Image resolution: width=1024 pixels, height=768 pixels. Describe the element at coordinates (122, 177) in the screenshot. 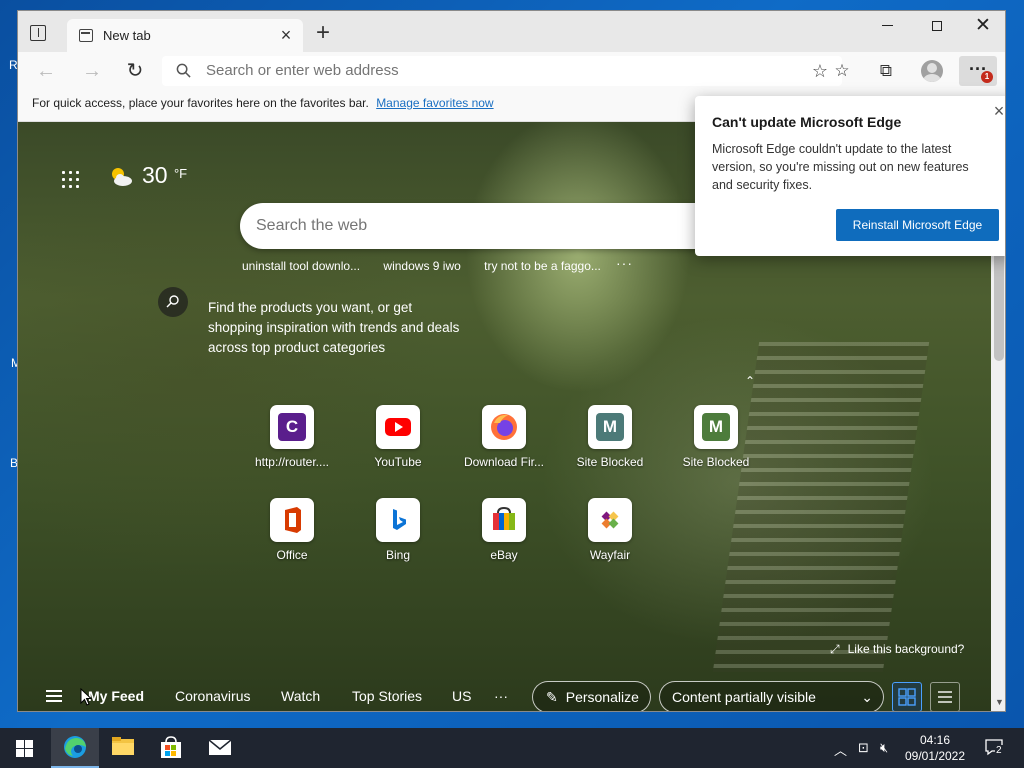

I see `partly-cloudy-icon` at that location.